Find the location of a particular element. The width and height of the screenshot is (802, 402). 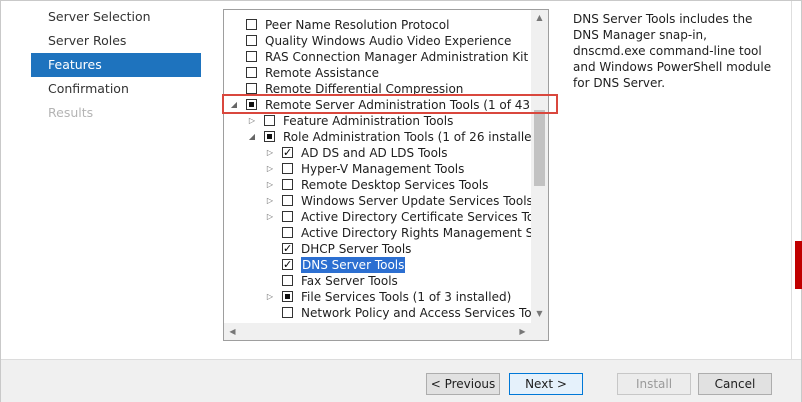

tree-item-dns-server-tools: DNS Server Tools is located at coordinates (377, 265).